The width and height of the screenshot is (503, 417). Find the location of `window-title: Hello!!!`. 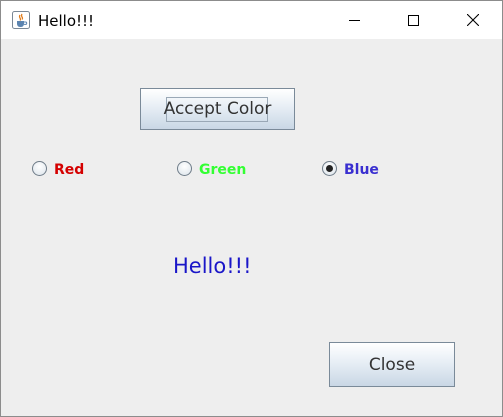

window-title: Hello!!! is located at coordinates (66, 21).